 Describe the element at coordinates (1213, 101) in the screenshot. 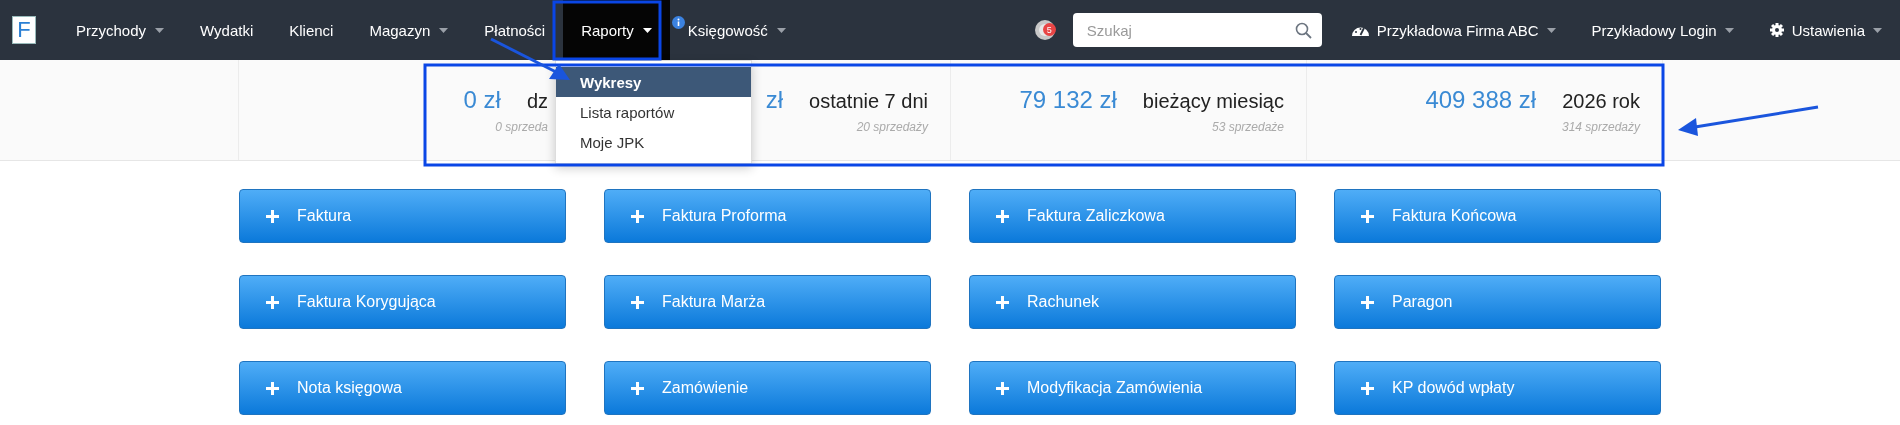

I see `stat-label: bieżący miesiąc` at that location.